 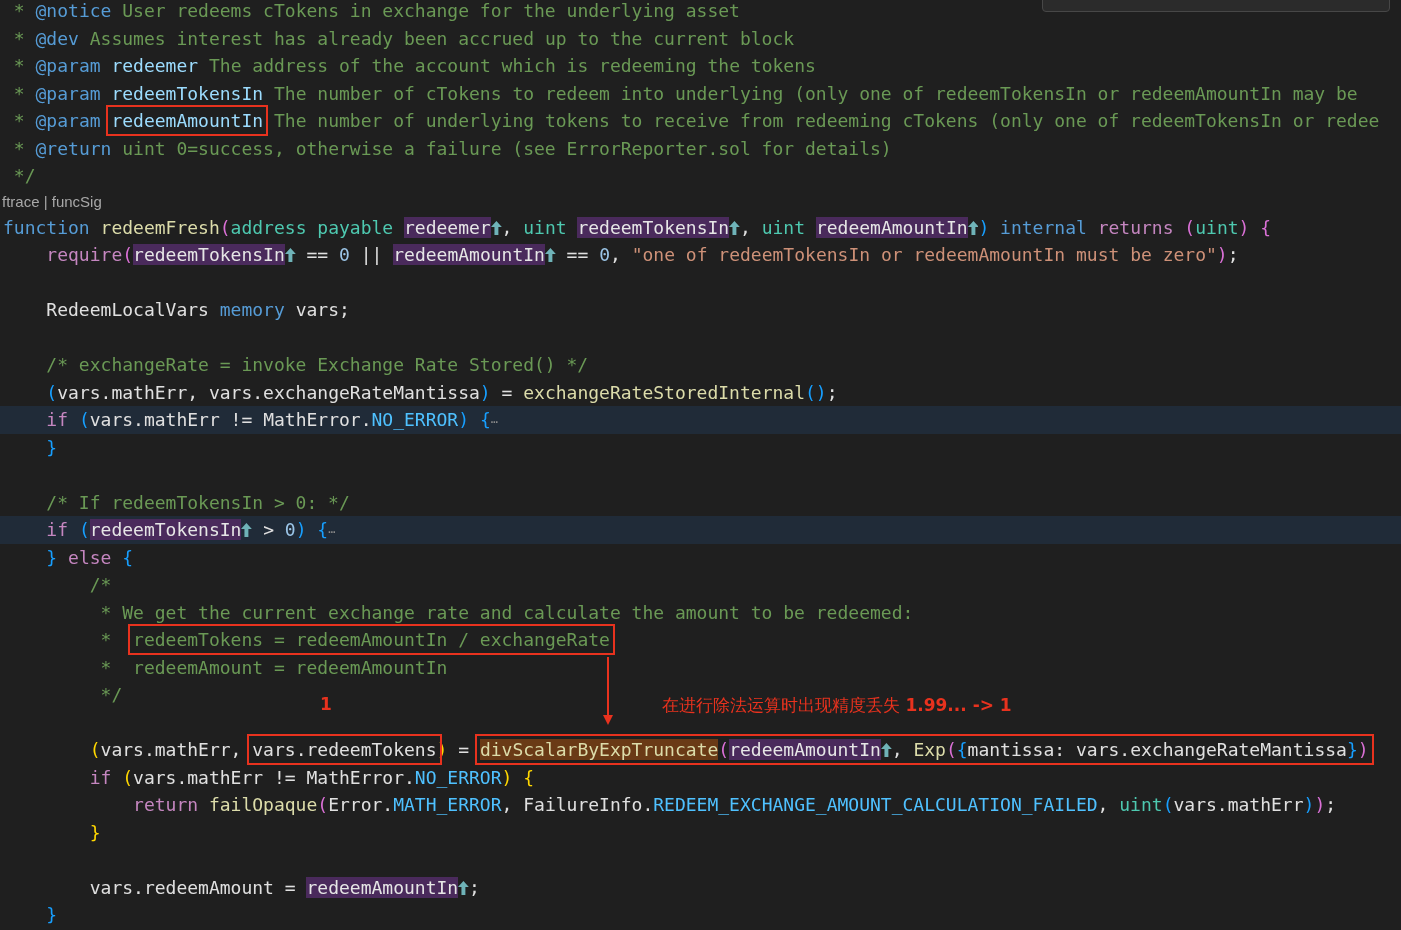 What do you see at coordinates (371, 254) in the screenshot?
I see `code-text: ||` at bounding box center [371, 254].